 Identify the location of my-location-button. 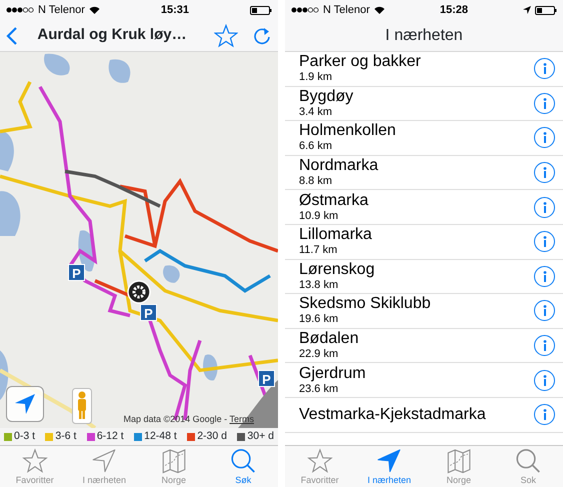
(25, 404).